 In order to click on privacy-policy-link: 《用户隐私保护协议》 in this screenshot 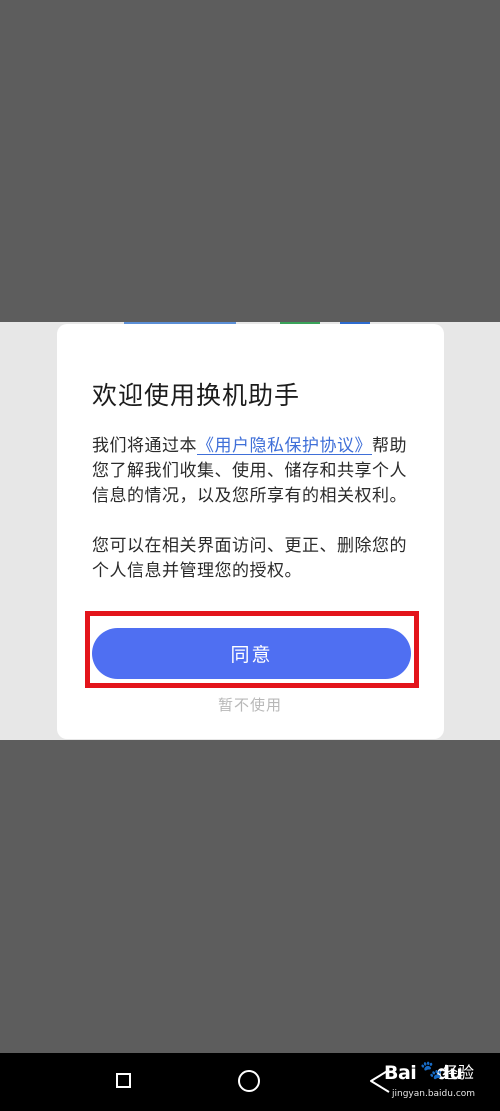, I will do `click(284, 446)`.